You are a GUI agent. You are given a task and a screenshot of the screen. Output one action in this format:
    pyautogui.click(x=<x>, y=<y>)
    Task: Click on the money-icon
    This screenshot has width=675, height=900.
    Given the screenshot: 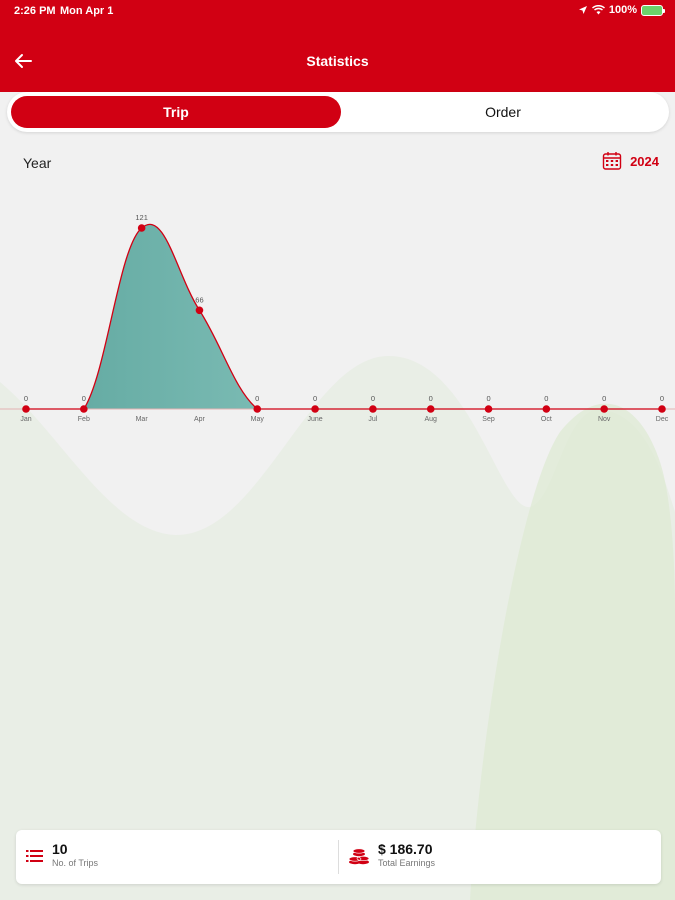 What is the action you would take?
    pyautogui.click(x=359, y=856)
    